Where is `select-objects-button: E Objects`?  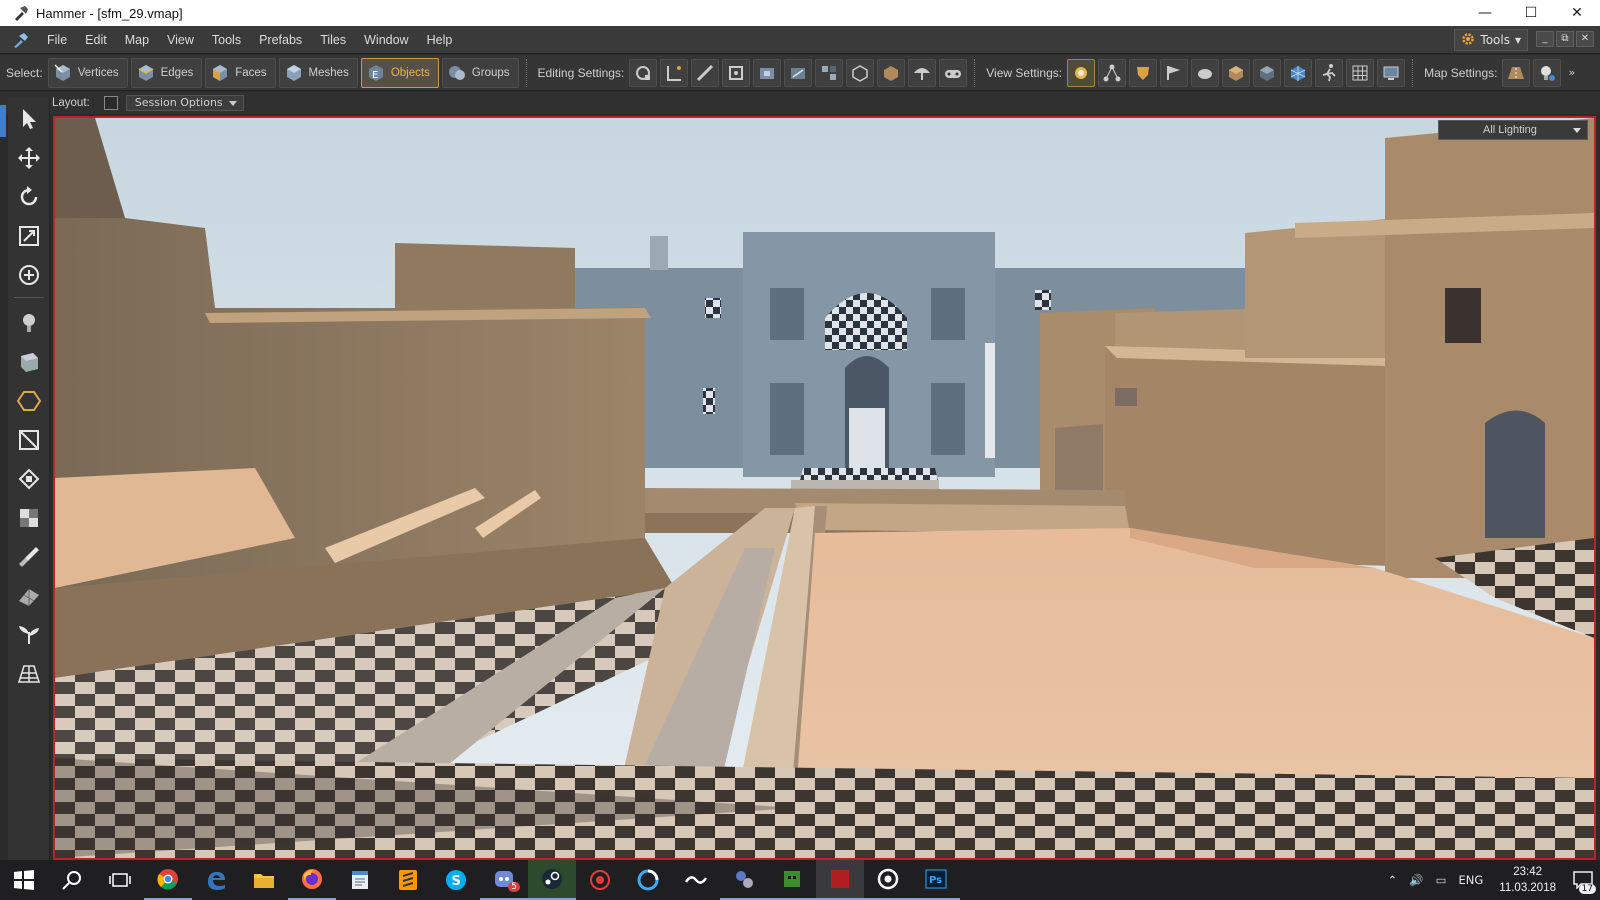
select-objects-button: E Objects is located at coordinates (399, 72).